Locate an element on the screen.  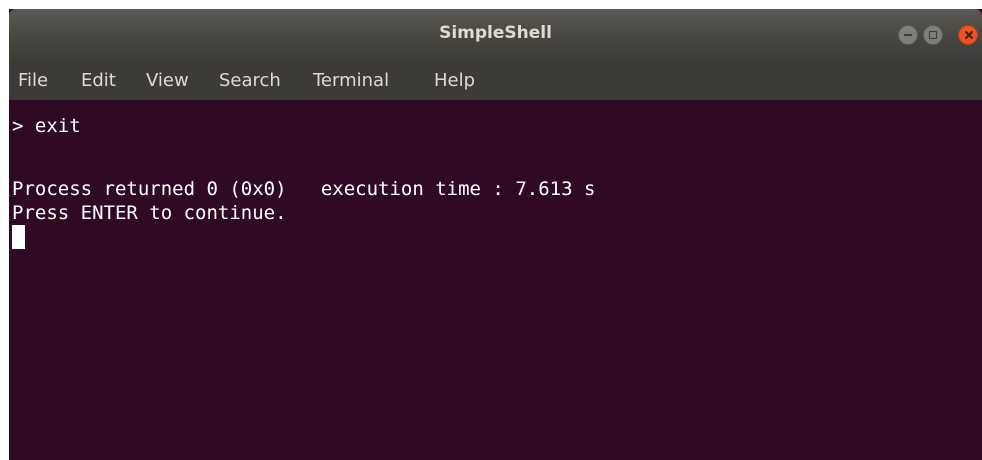
terminal-line: > exit is located at coordinates (46, 126).